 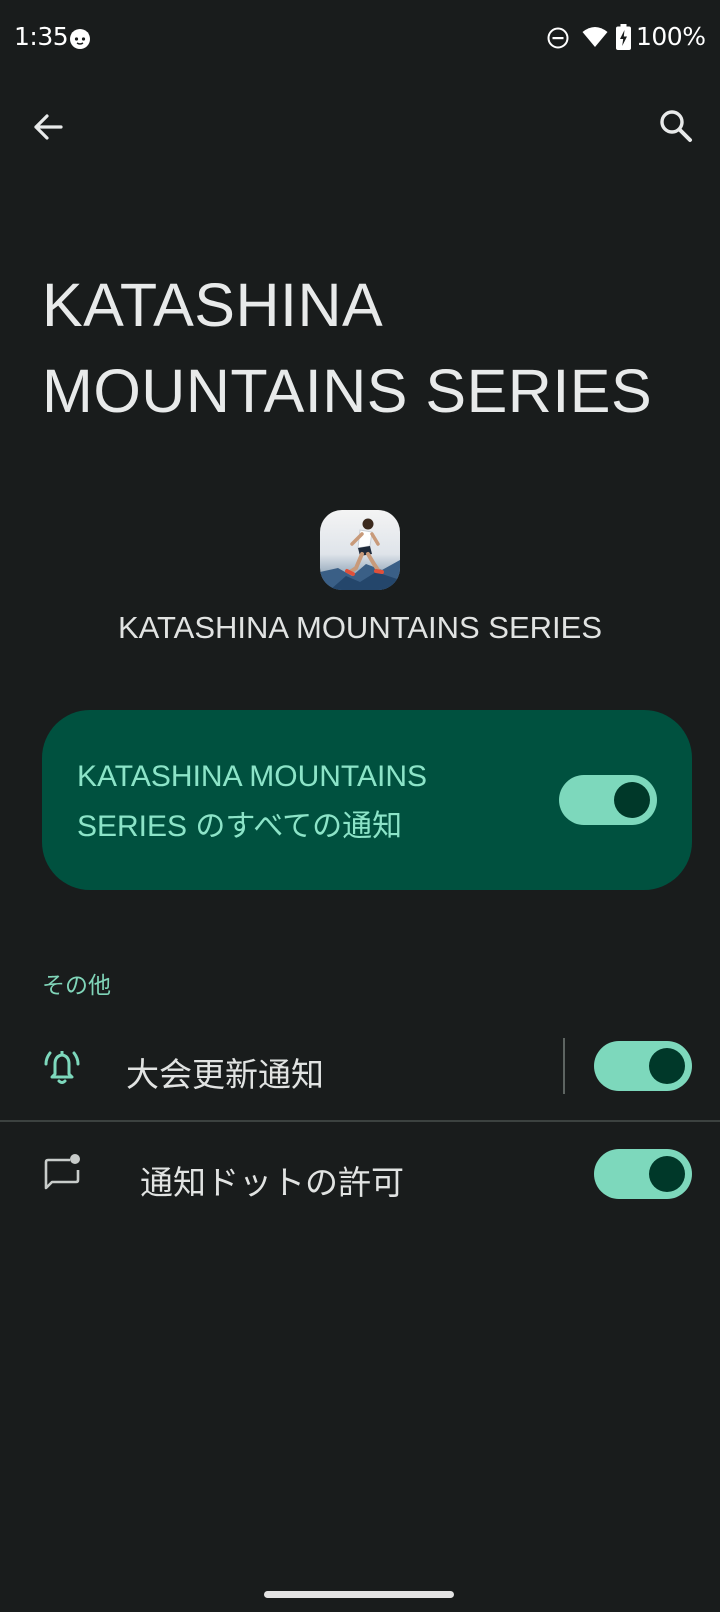 I want to click on tournament-updates-switch, so click(x=643, y=1066).